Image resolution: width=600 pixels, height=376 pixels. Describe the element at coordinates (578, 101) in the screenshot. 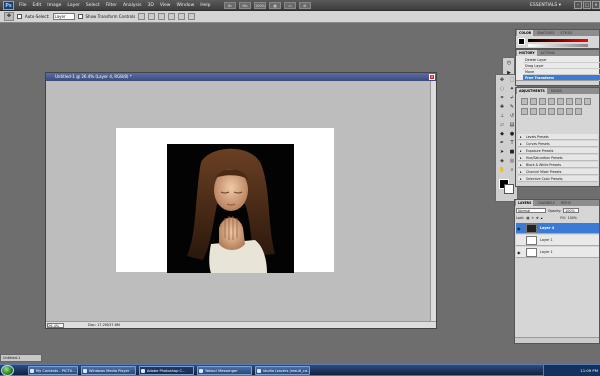

I see `color-balance-icon` at that location.